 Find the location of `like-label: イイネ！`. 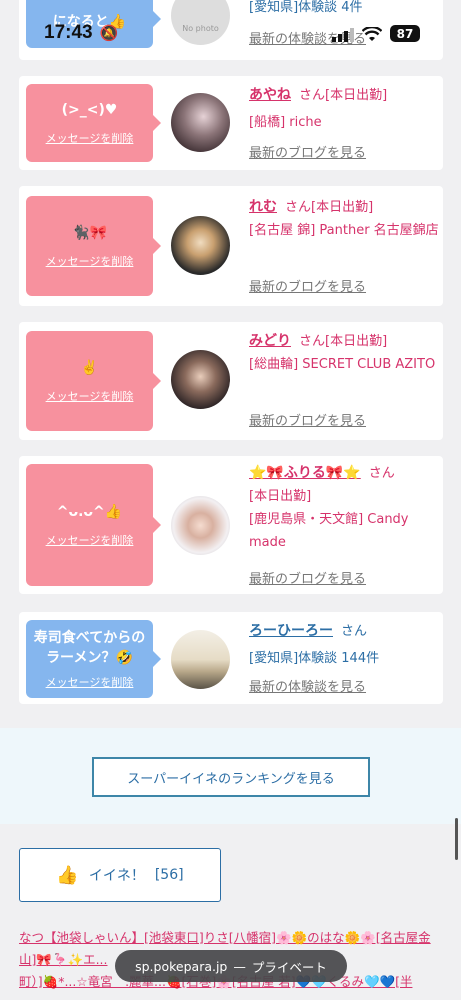

like-label: イイネ！ is located at coordinates (116, 876).